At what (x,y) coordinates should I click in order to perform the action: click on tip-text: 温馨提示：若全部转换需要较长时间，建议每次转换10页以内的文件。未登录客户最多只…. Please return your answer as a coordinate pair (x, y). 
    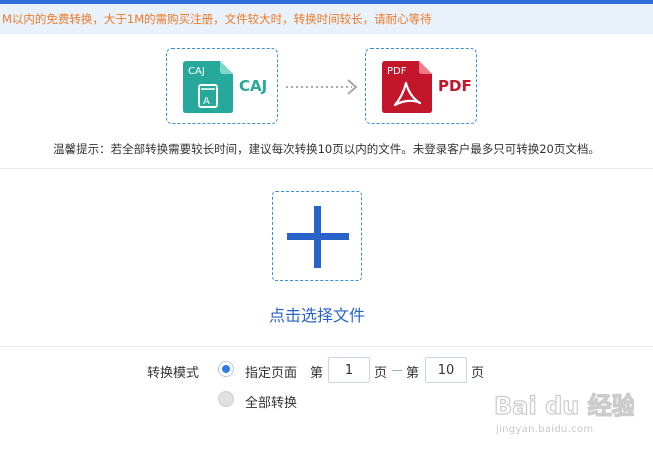
    Looking at the image, I should click on (326, 149).